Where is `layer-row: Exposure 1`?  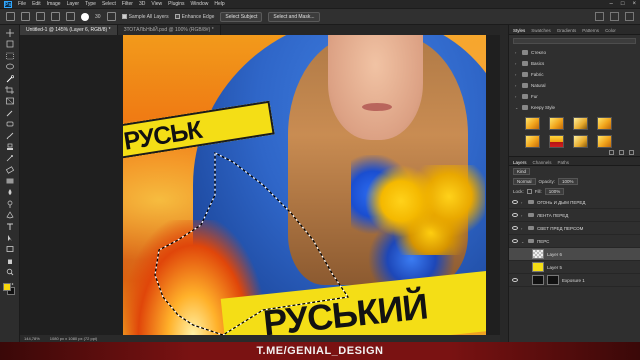 layer-row: Exposure 1 is located at coordinates (574, 280).